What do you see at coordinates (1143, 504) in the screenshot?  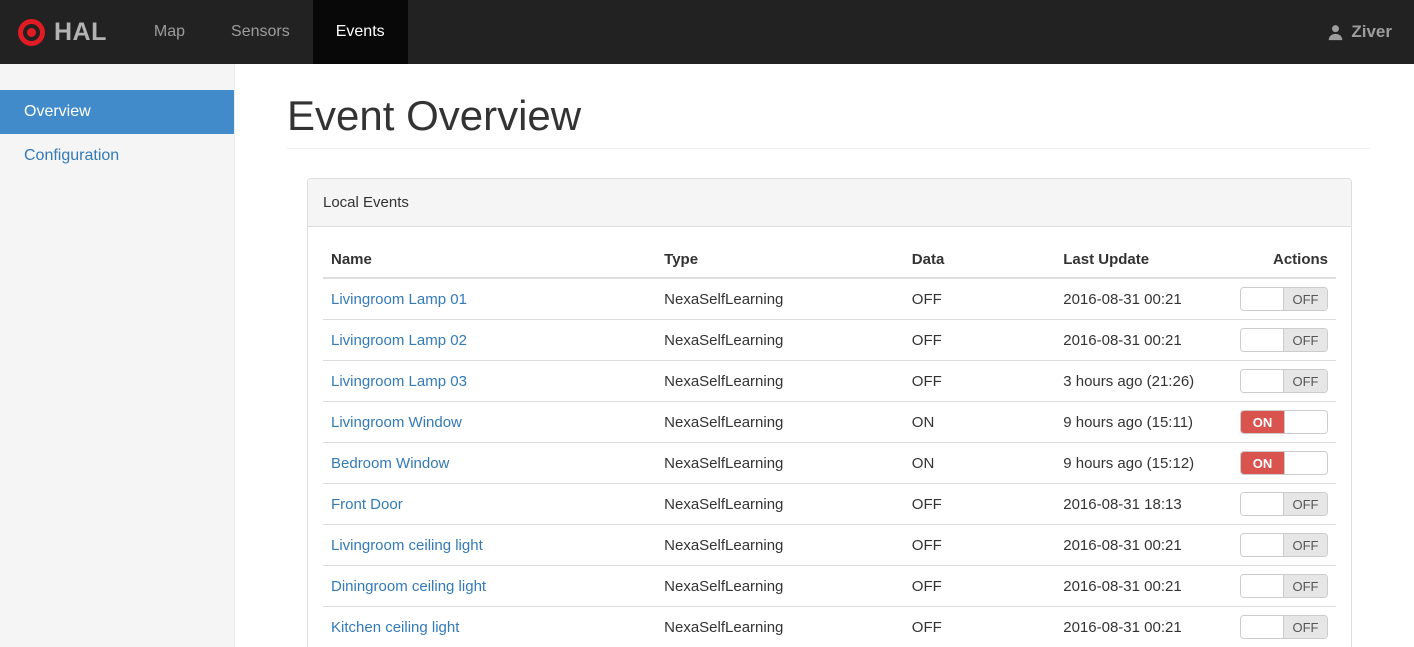 I see `device-last-update: 2016-08-31 18:13` at bounding box center [1143, 504].